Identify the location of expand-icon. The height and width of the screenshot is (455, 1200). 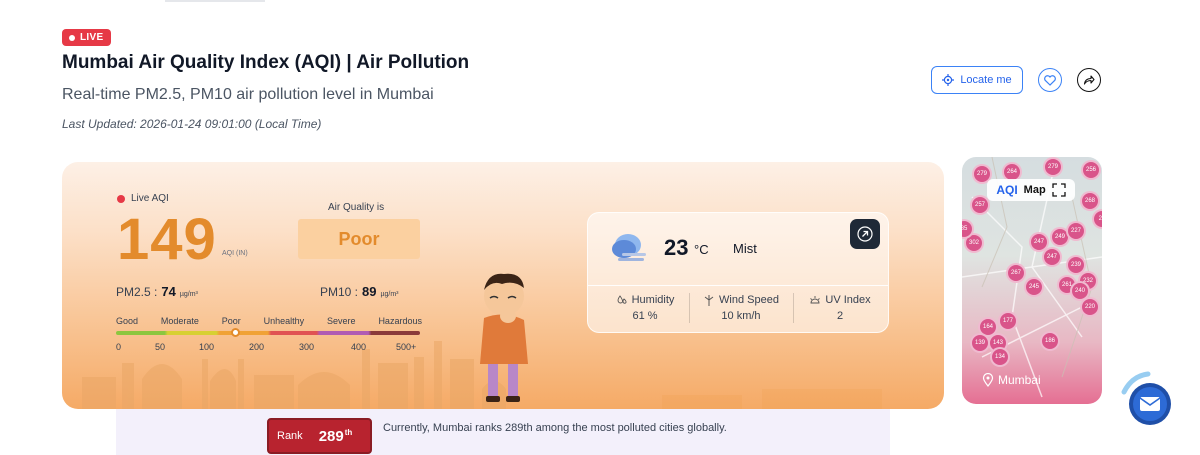
(1059, 190).